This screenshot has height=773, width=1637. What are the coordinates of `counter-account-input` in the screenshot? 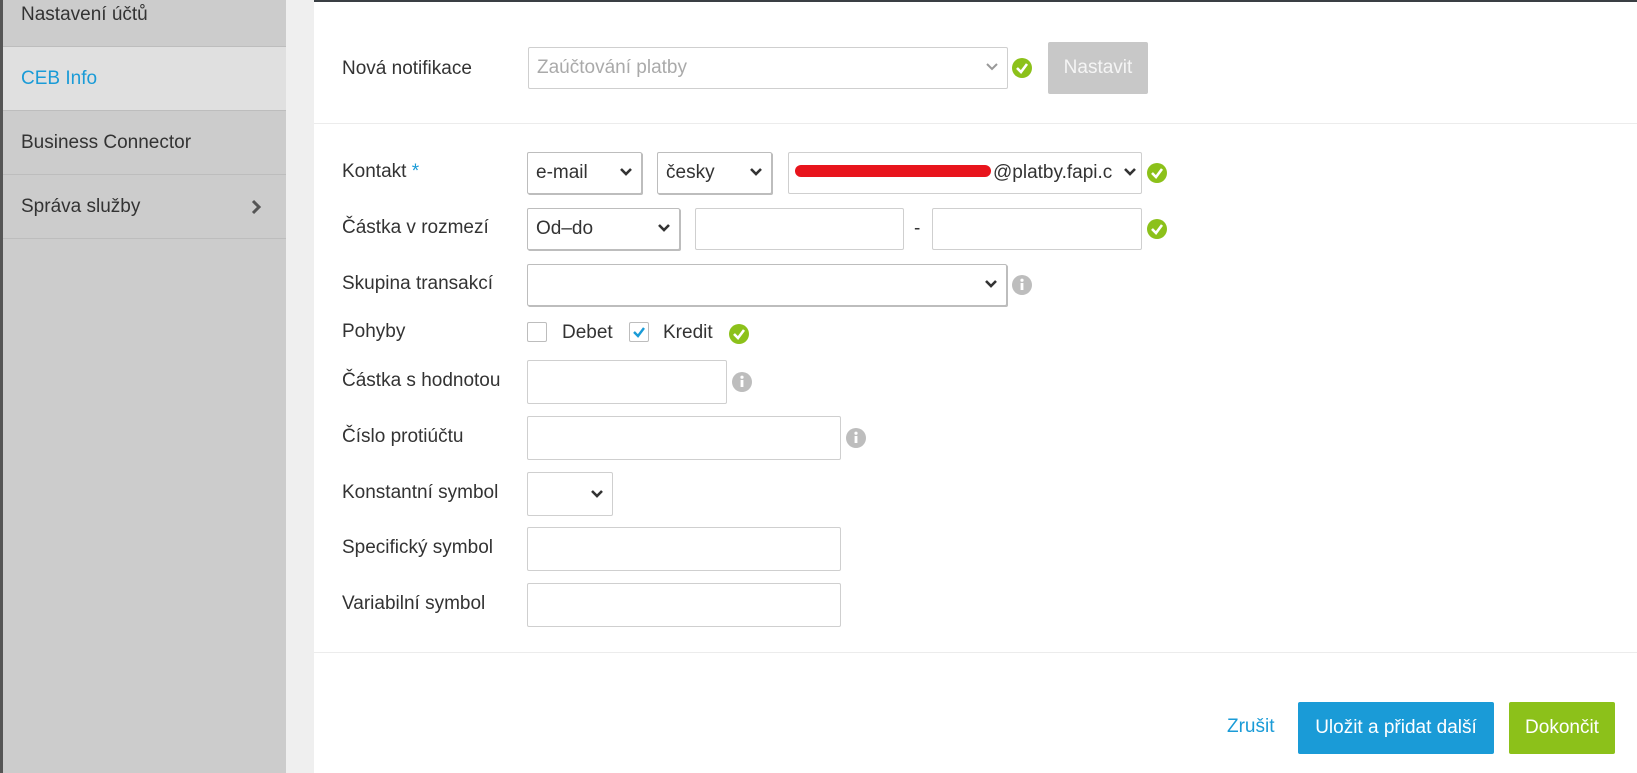 It's located at (684, 438).